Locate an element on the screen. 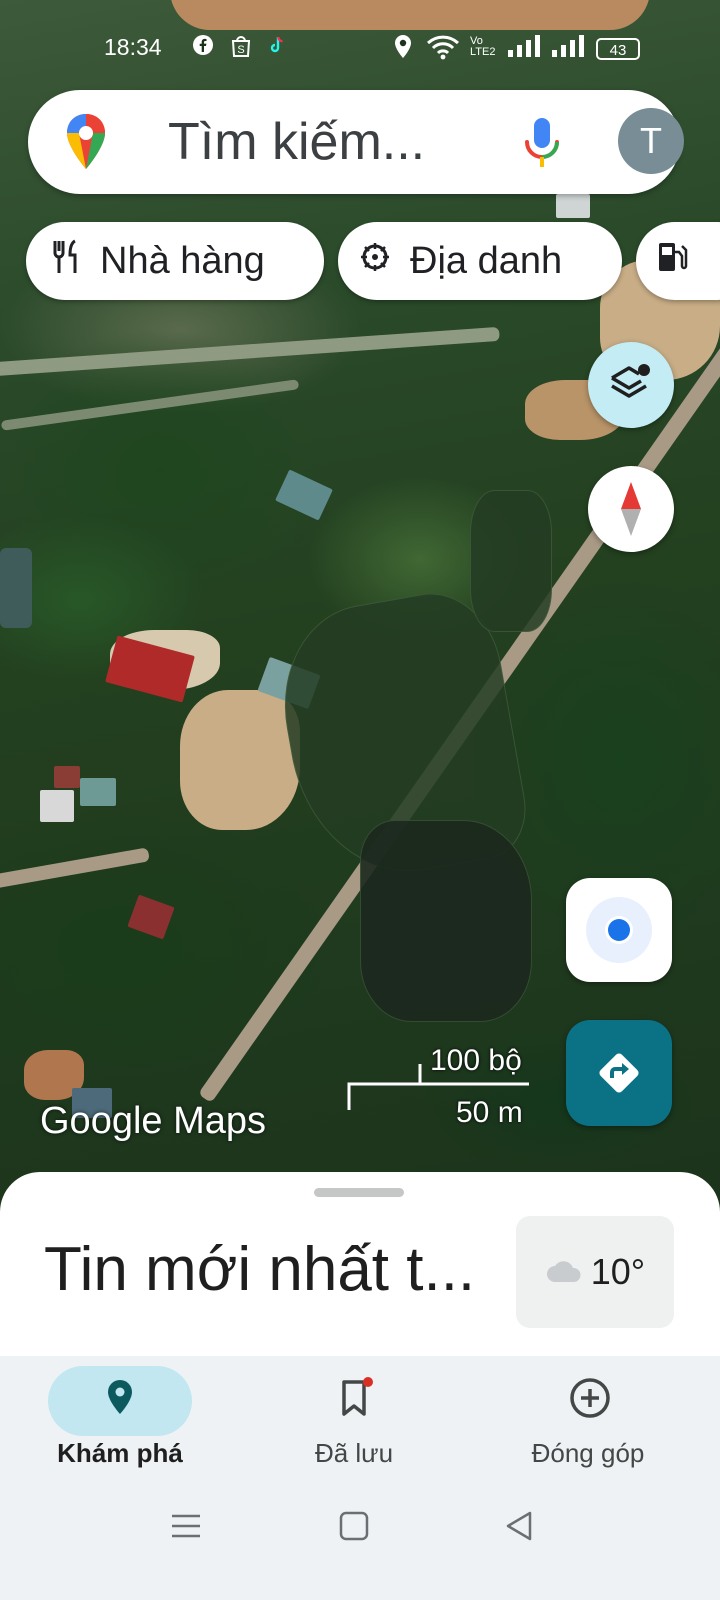  directions-icon is located at coordinates (619, 1075).